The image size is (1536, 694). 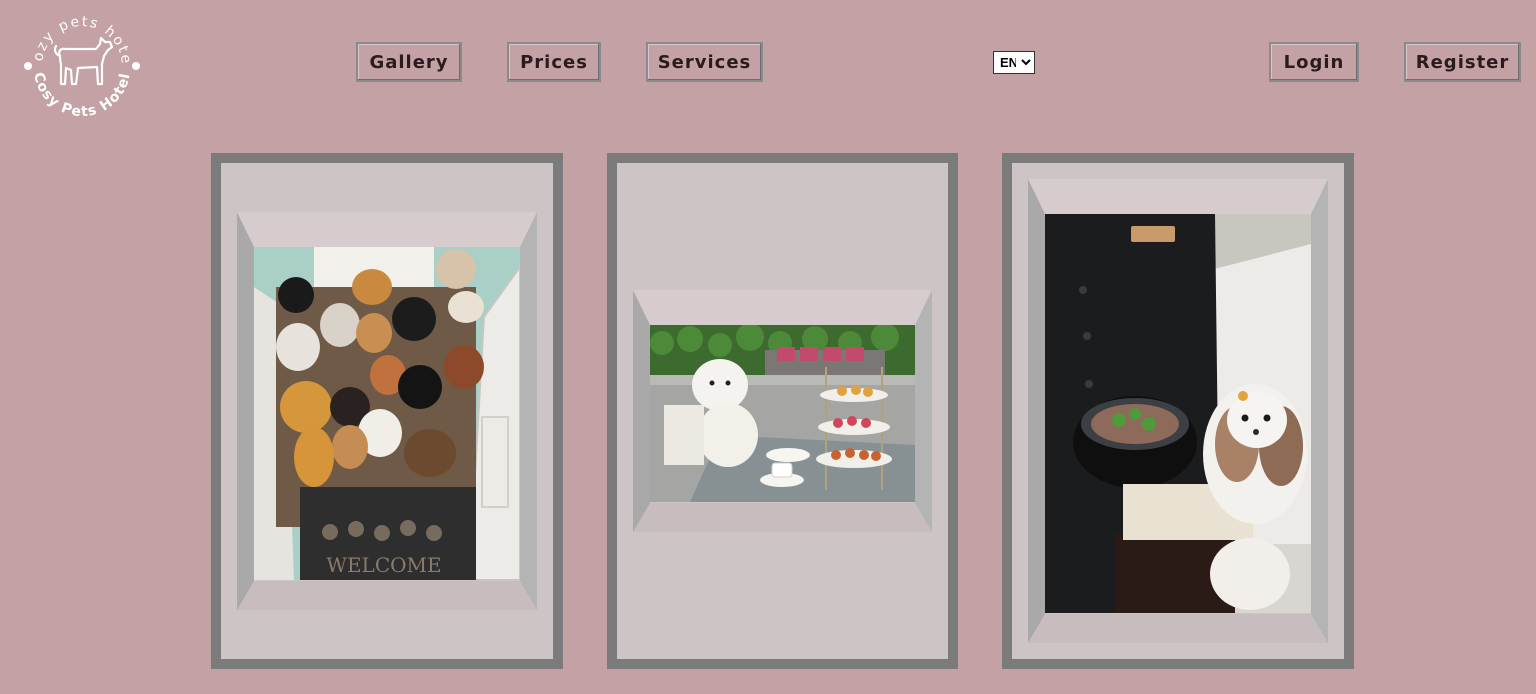 I want to click on dogs-group-image: WELCOME, so click(x=387, y=413).